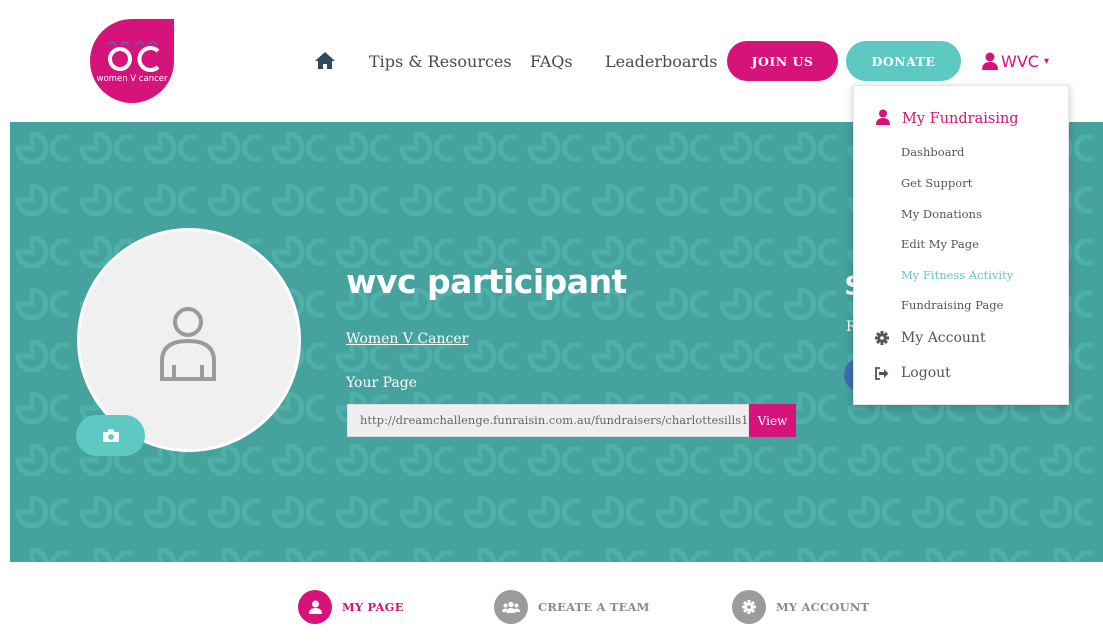  What do you see at coordinates (1046, 61) in the screenshot?
I see `chevron-down-icon: ▾` at bounding box center [1046, 61].